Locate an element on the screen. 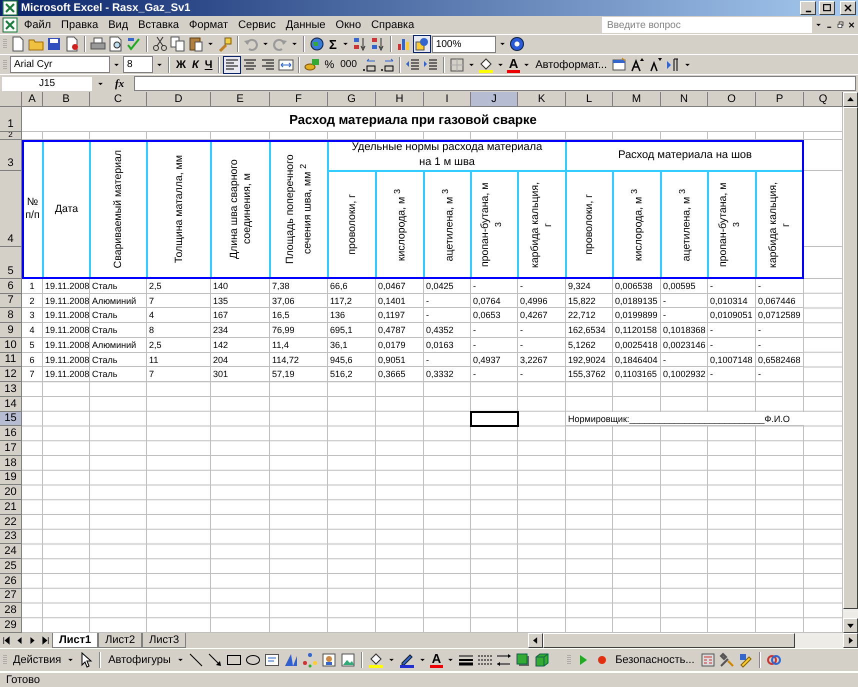 Image resolution: width=858 pixels, height=687 pixels. increase-decimal-icon is located at coordinates (368, 64).